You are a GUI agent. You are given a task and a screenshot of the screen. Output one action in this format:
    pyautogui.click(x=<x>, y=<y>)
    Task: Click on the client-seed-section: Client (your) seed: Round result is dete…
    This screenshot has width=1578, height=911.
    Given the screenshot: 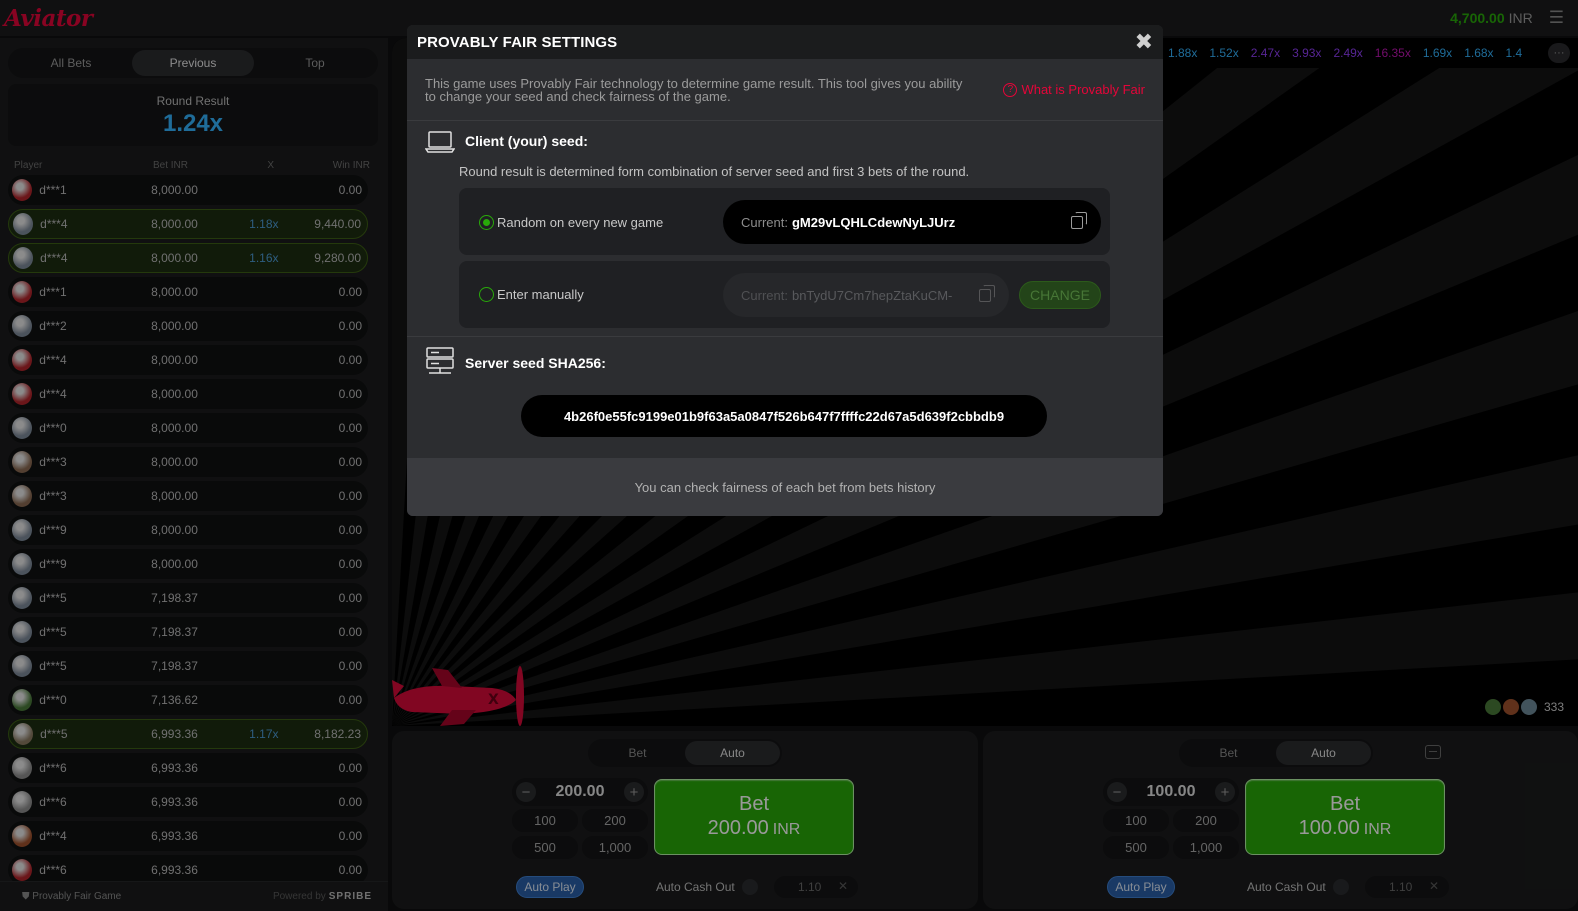 What is the action you would take?
    pyautogui.click(x=785, y=229)
    